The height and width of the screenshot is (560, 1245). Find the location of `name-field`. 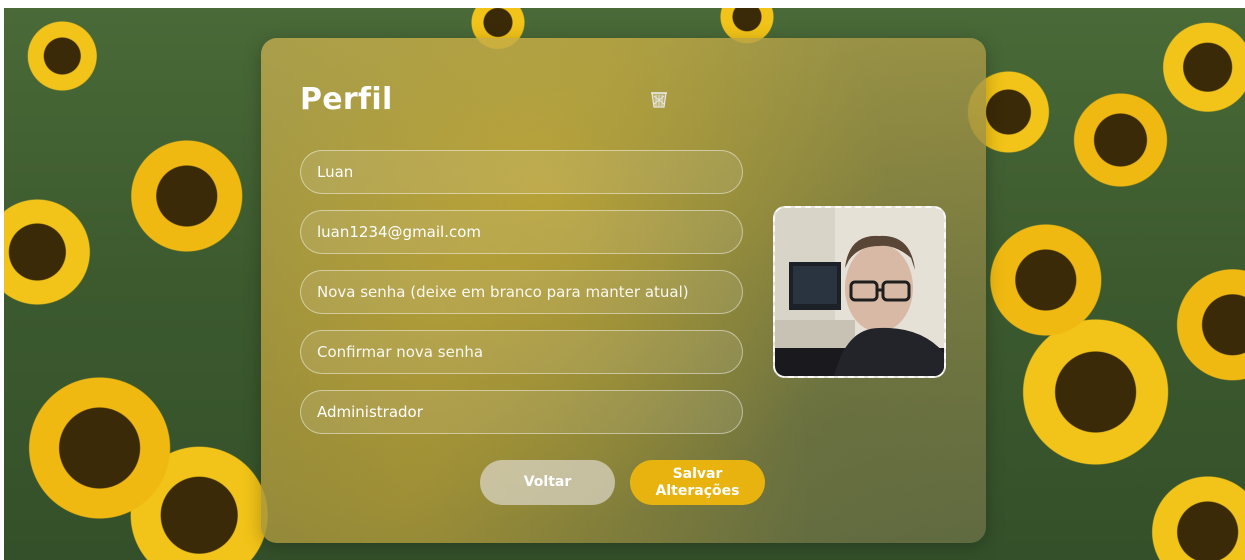

name-field is located at coordinates (521, 172).